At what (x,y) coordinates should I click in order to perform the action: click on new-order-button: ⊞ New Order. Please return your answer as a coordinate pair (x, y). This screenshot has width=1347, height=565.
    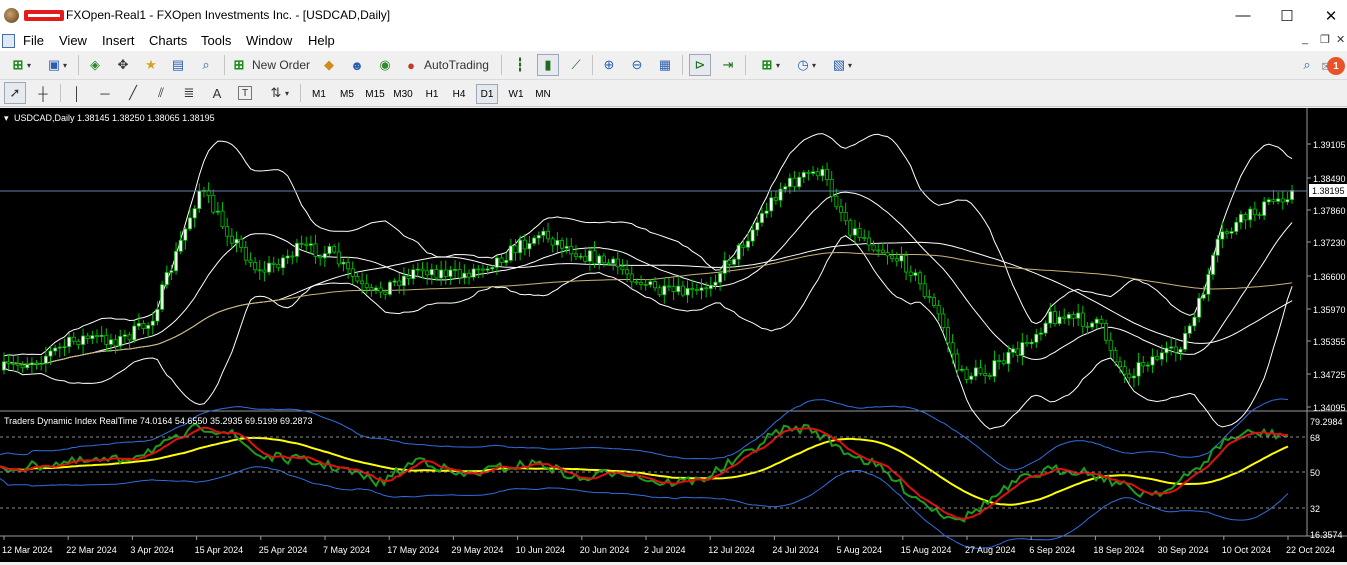
    Looking at the image, I should click on (272, 65).